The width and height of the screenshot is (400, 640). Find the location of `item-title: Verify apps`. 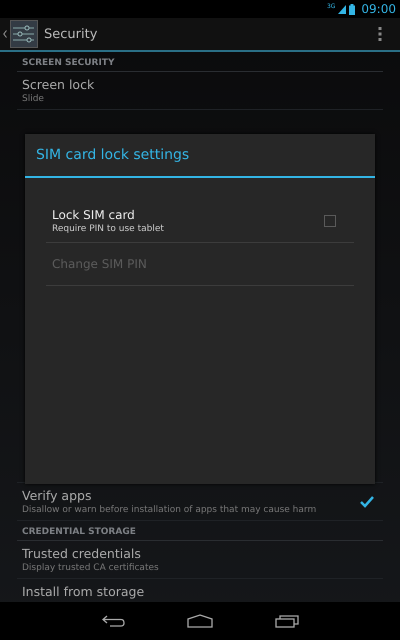

item-title: Verify apps is located at coordinates (57, 495).